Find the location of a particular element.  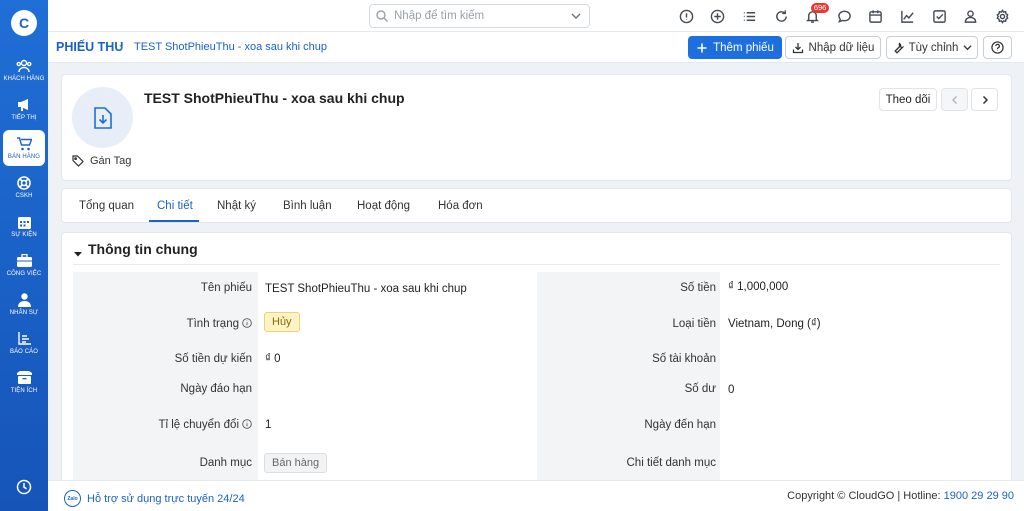

hotline-number: 1900 29 29 90 is located at coordinates (979, 496).